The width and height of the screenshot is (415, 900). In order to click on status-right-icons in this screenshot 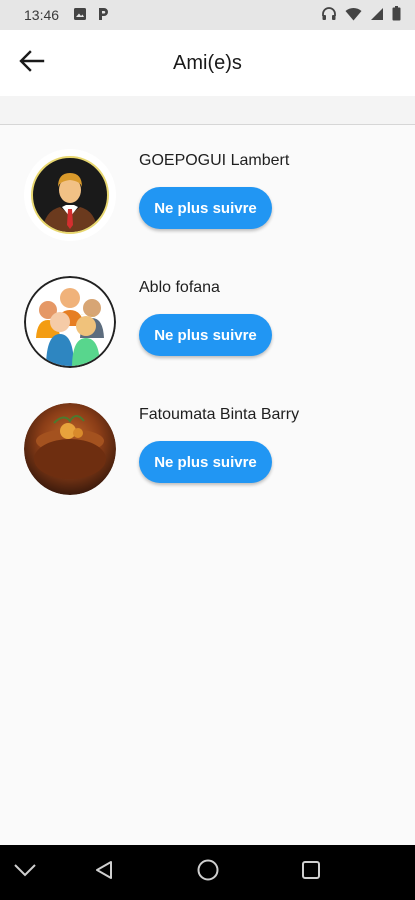, I will do `click(361, 15)`.